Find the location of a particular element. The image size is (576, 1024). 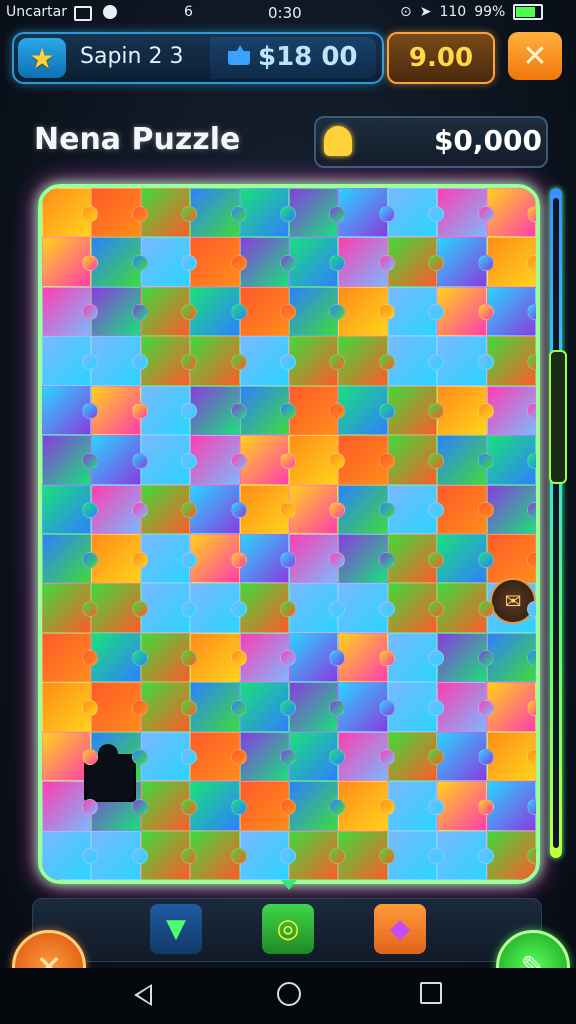

scrollbar-track is located at coordinates (556, 523).